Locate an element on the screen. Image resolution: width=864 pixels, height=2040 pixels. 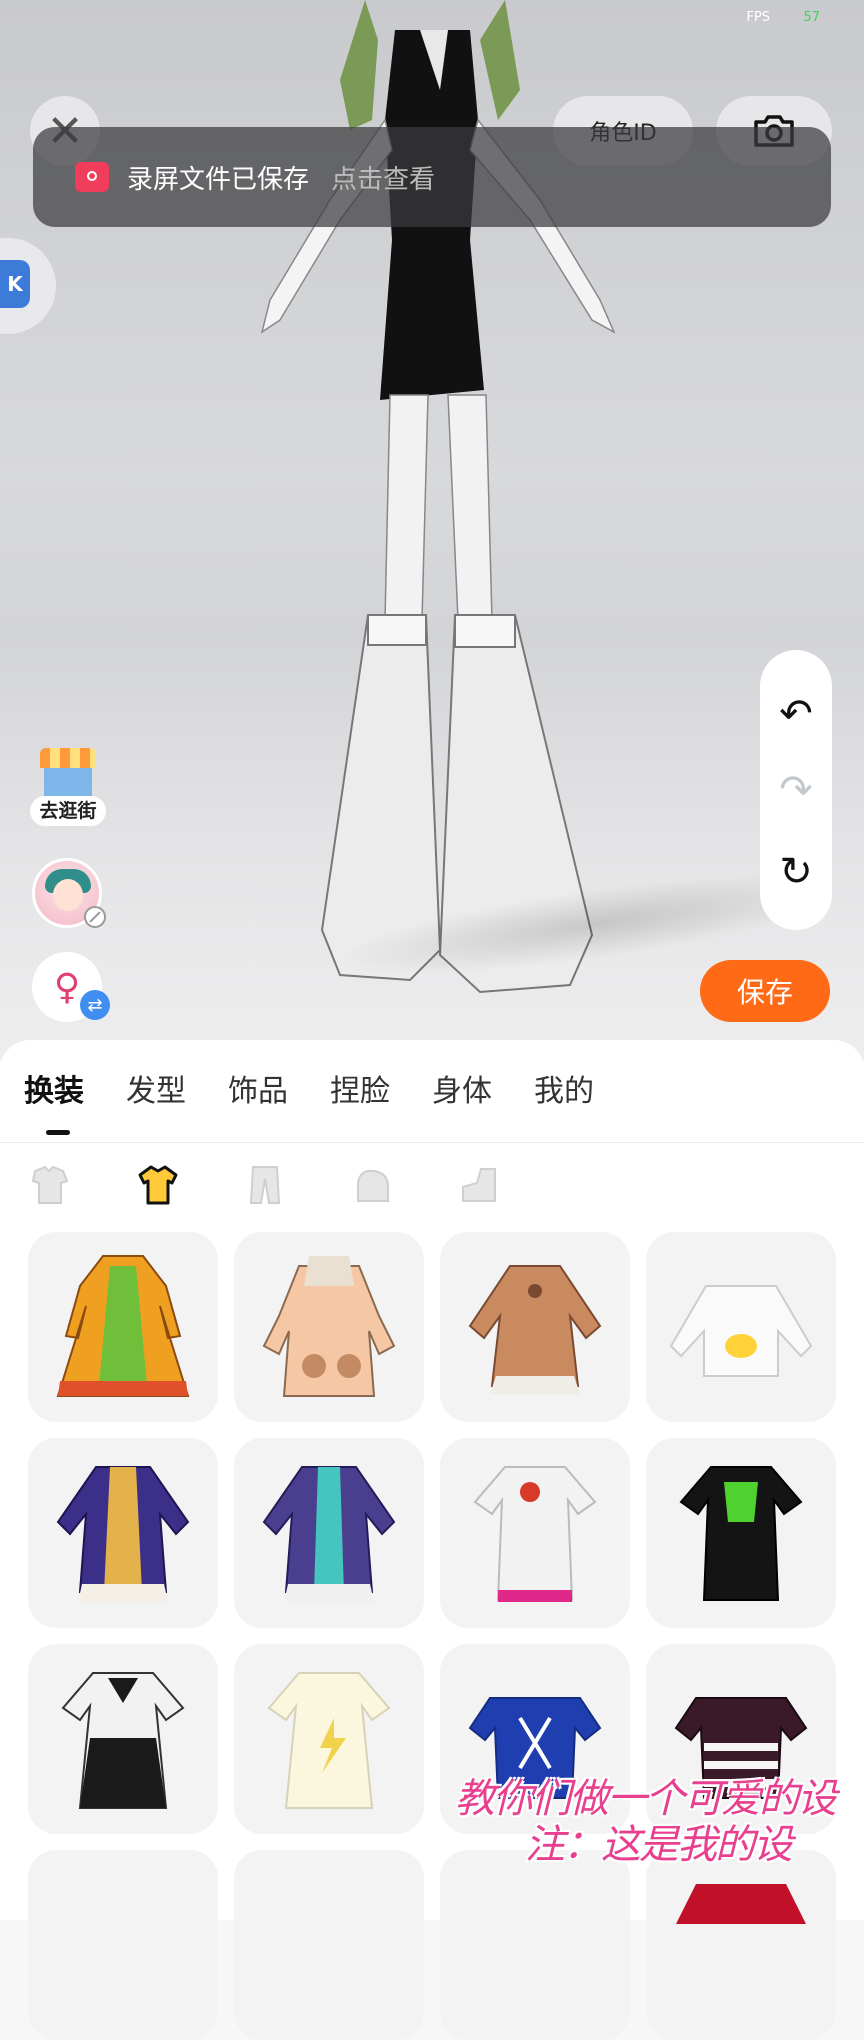
clothing-item-white-pink-tee-dress is located at coordinates (535, 1533).